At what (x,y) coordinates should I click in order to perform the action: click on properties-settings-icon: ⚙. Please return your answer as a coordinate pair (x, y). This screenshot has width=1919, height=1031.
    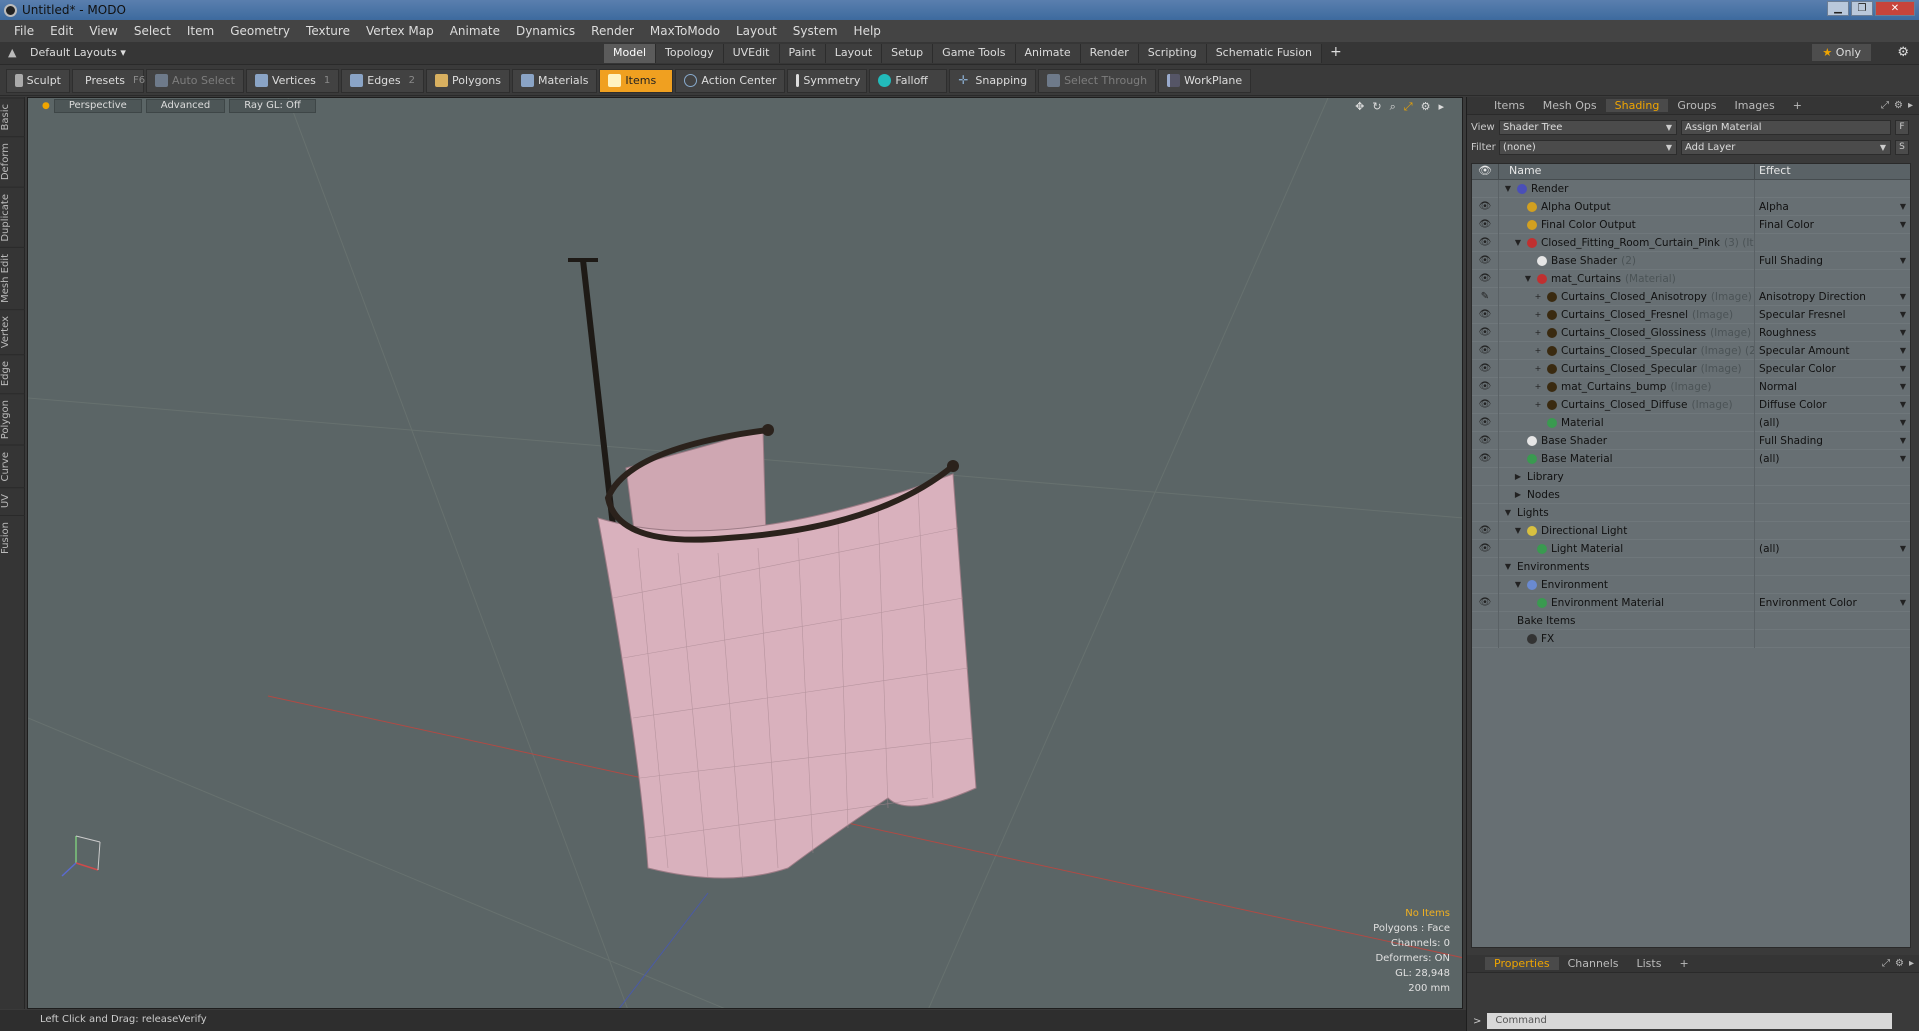
    Looking at the image, I should click on (1899, 963).